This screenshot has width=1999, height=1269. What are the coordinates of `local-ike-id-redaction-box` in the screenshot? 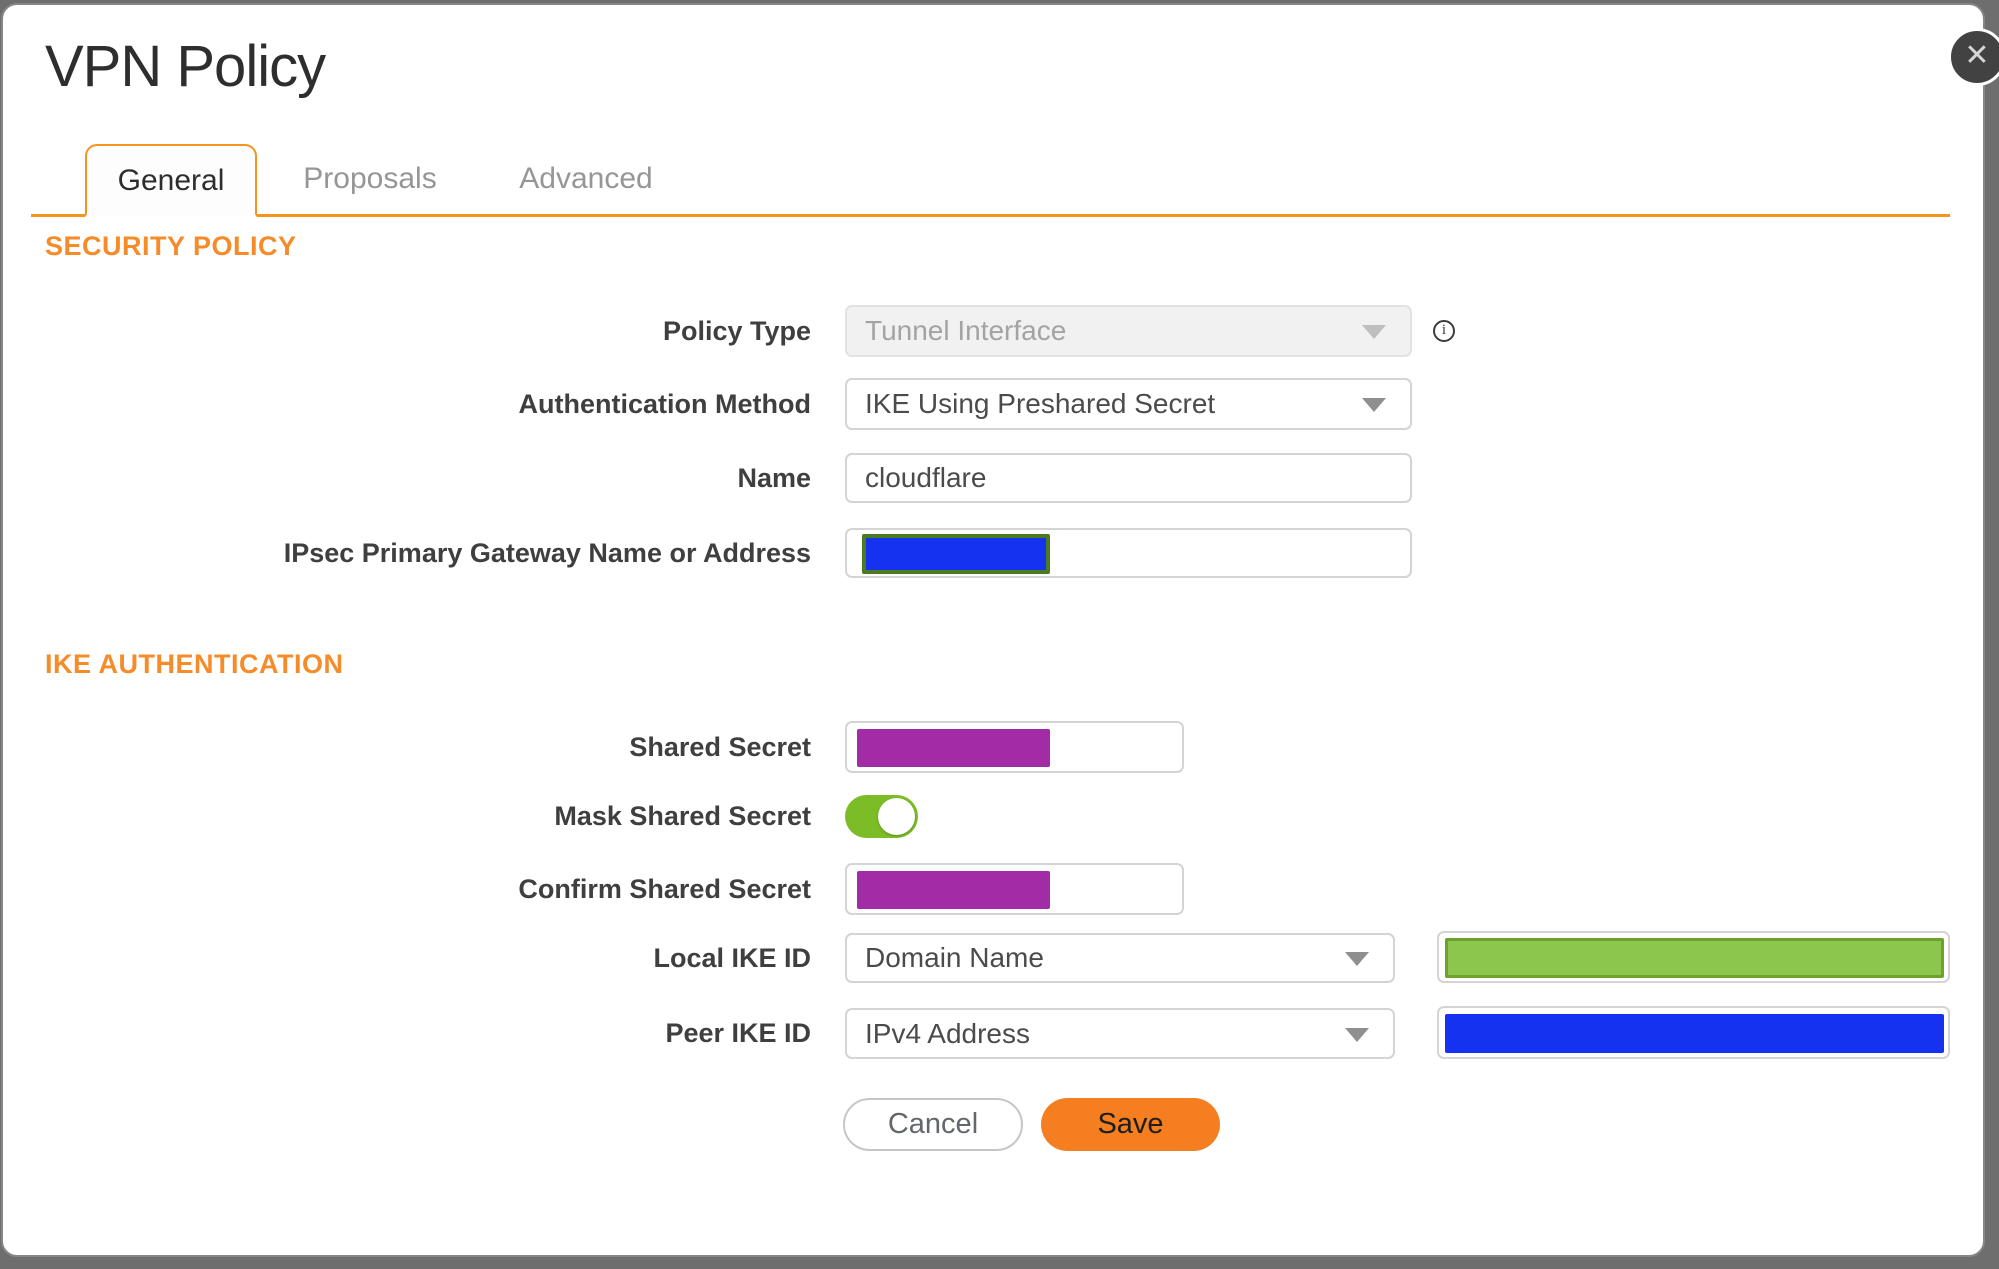 It's located at (1694, 958).